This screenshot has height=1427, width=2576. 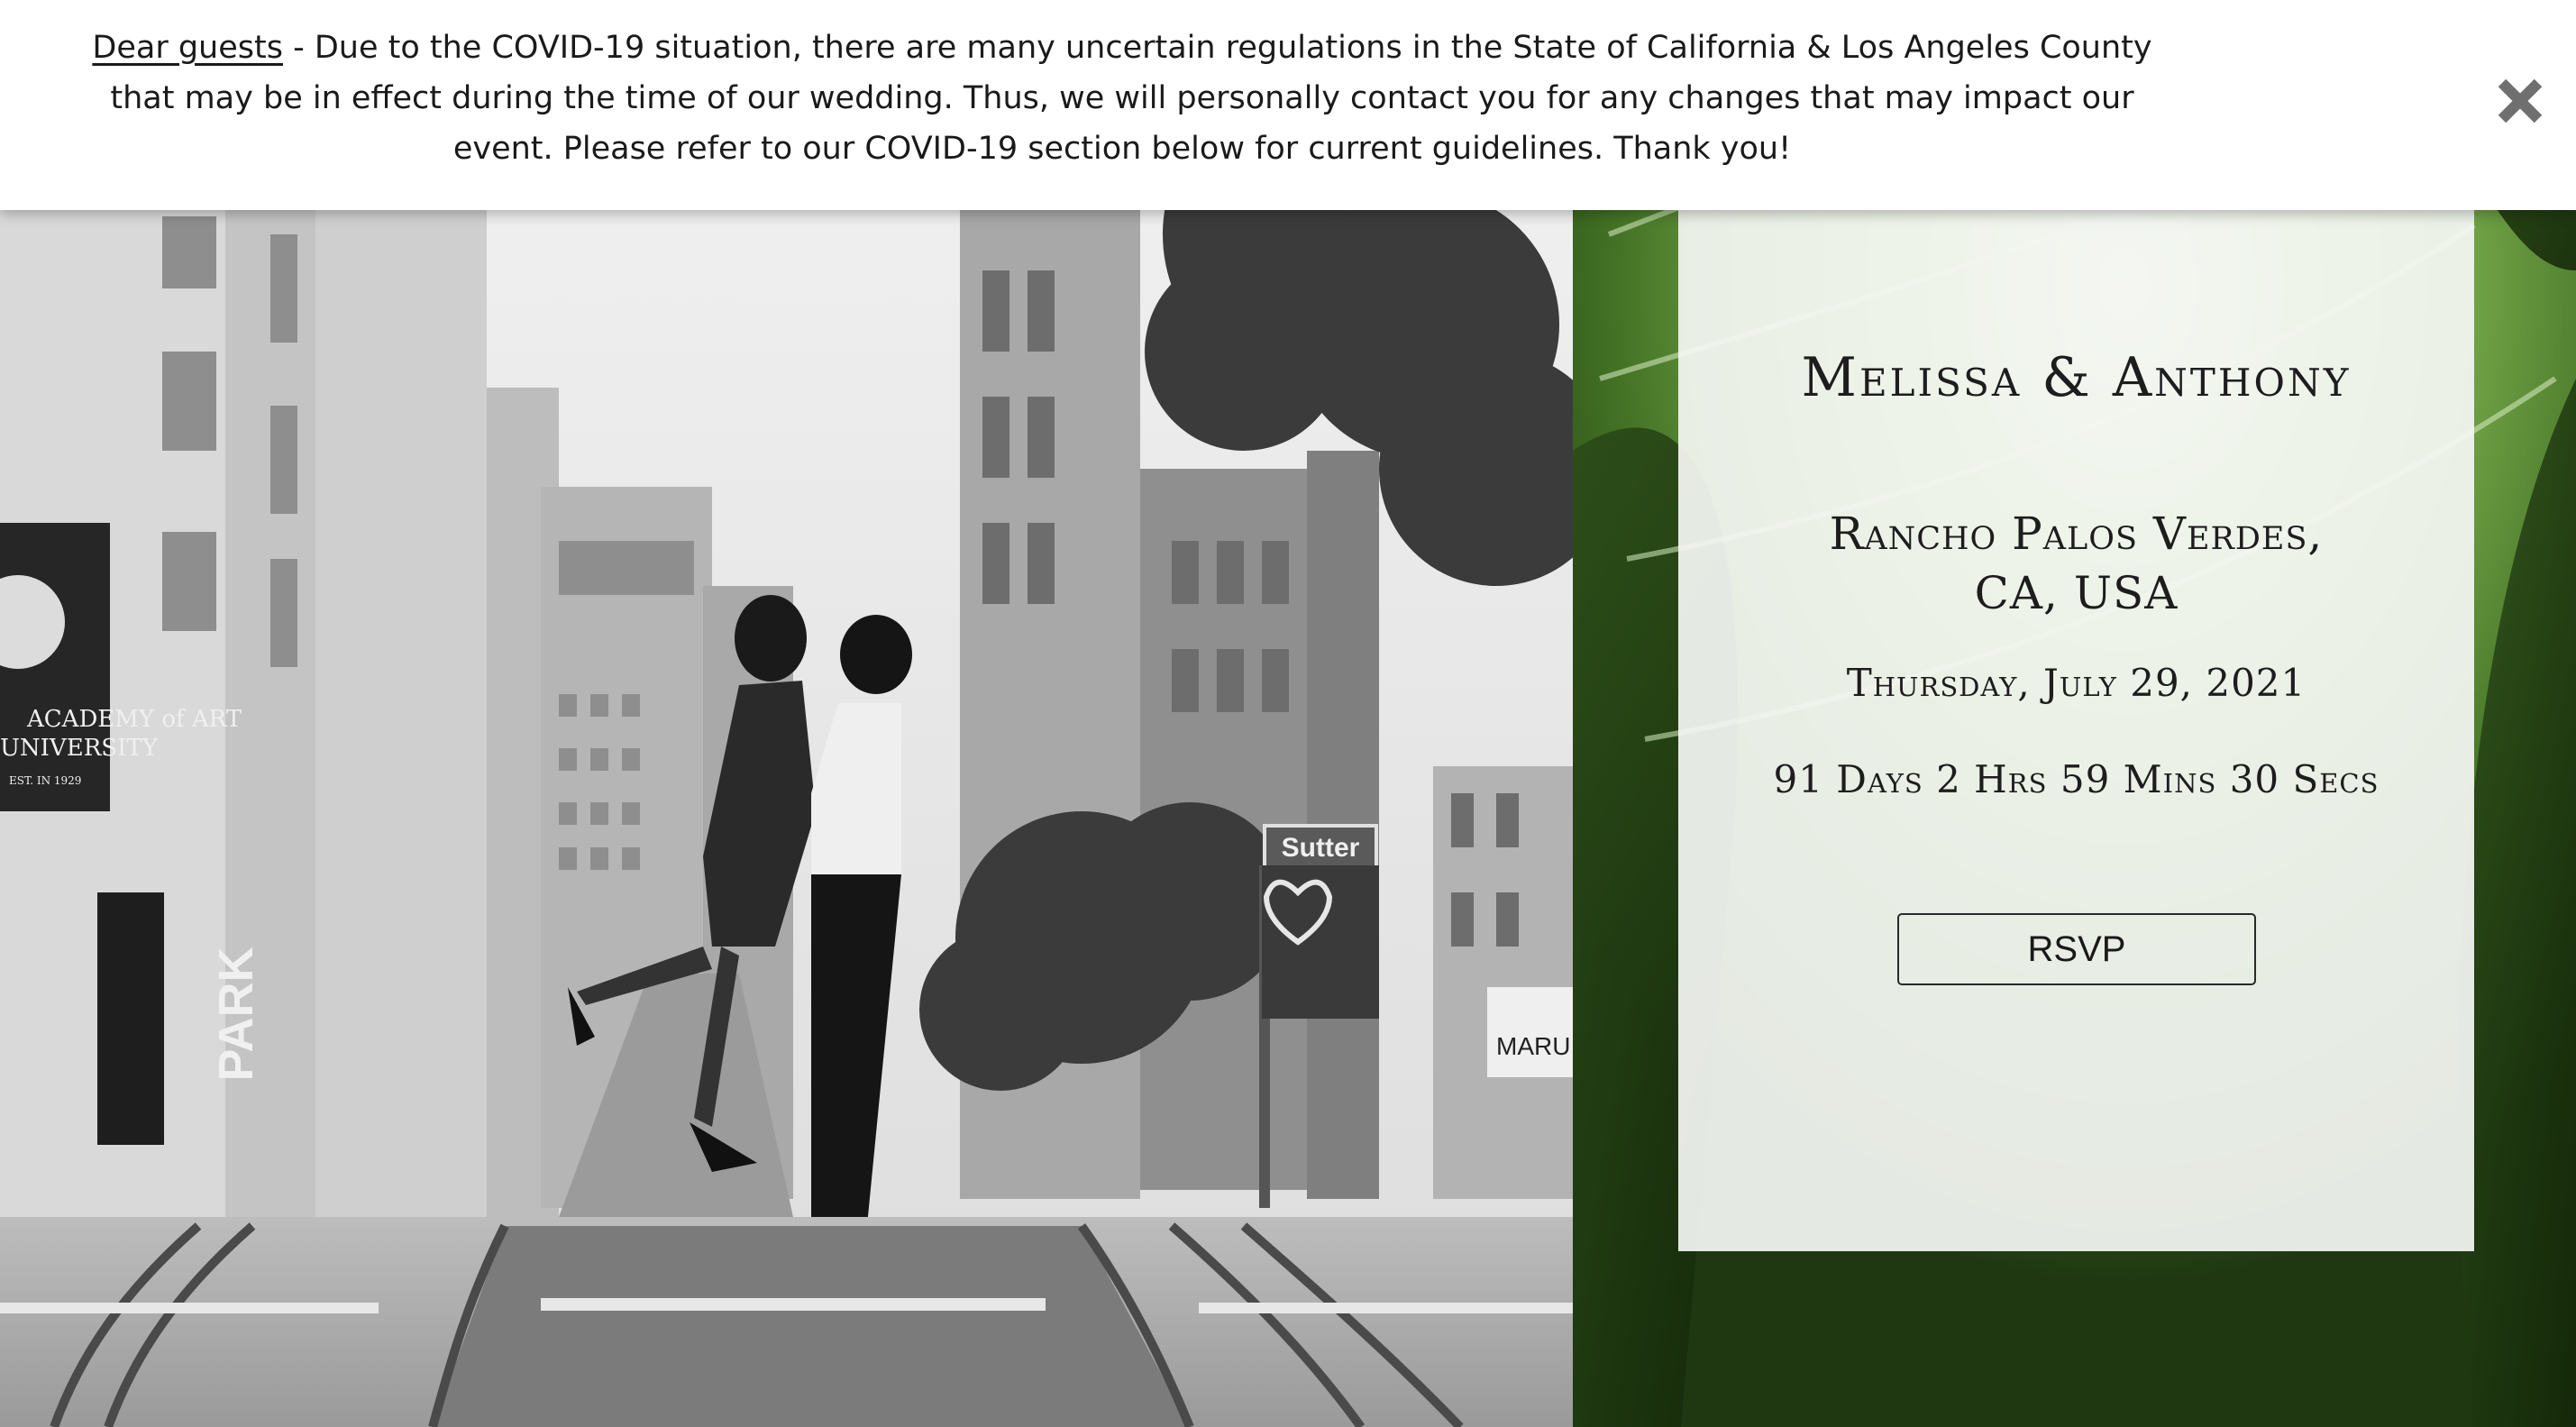 What do you see at coordinates (2076, 593) in the screenshot?
I see `location-line-2: CA, USA` at bounding box center [2076, 593].